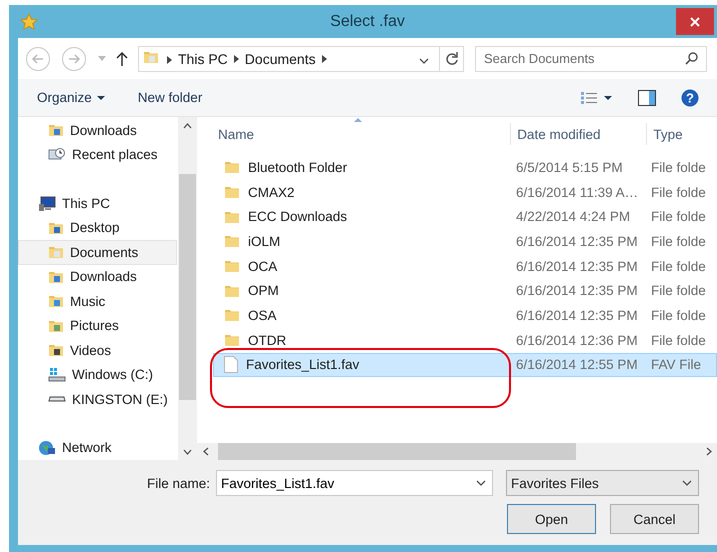 This screenshot has height=552, width=717. Describe the element at coordinates (654, 519) in the screenshot. I see `cancel-button: Cancel` at that location.